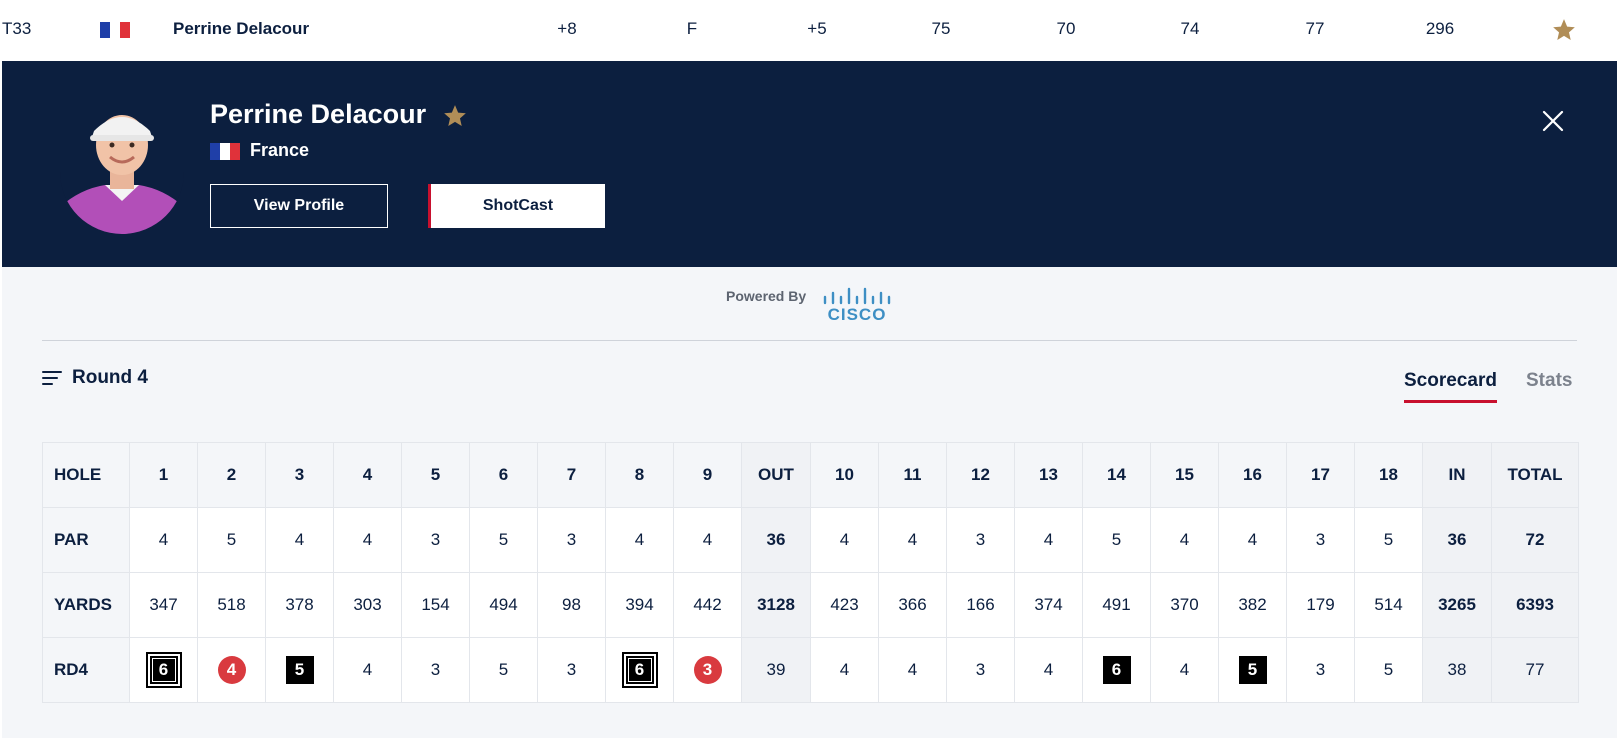 The height and width of the screenshot is (738, 1619). I want to click on tab-scorecard: Scorecard, so click(1450, 386).